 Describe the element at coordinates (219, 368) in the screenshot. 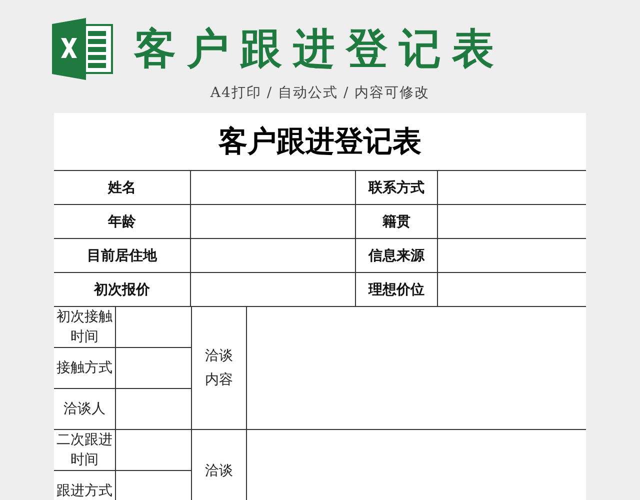

I see `label-cell: 洽谈内容` at that location.